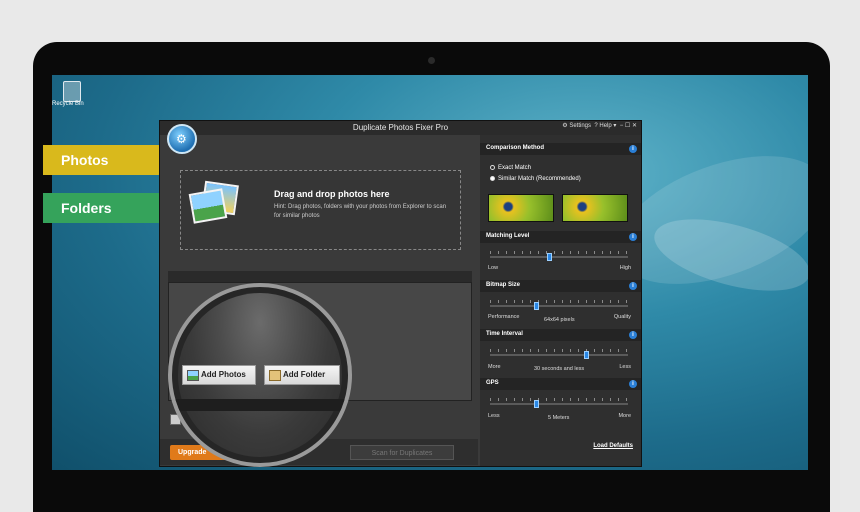  What do you see at coordinates (535, 179) in the screenshot?
I see `similar-match-radio: Similar Match (Recommended)` at bounding box center [535, 179].